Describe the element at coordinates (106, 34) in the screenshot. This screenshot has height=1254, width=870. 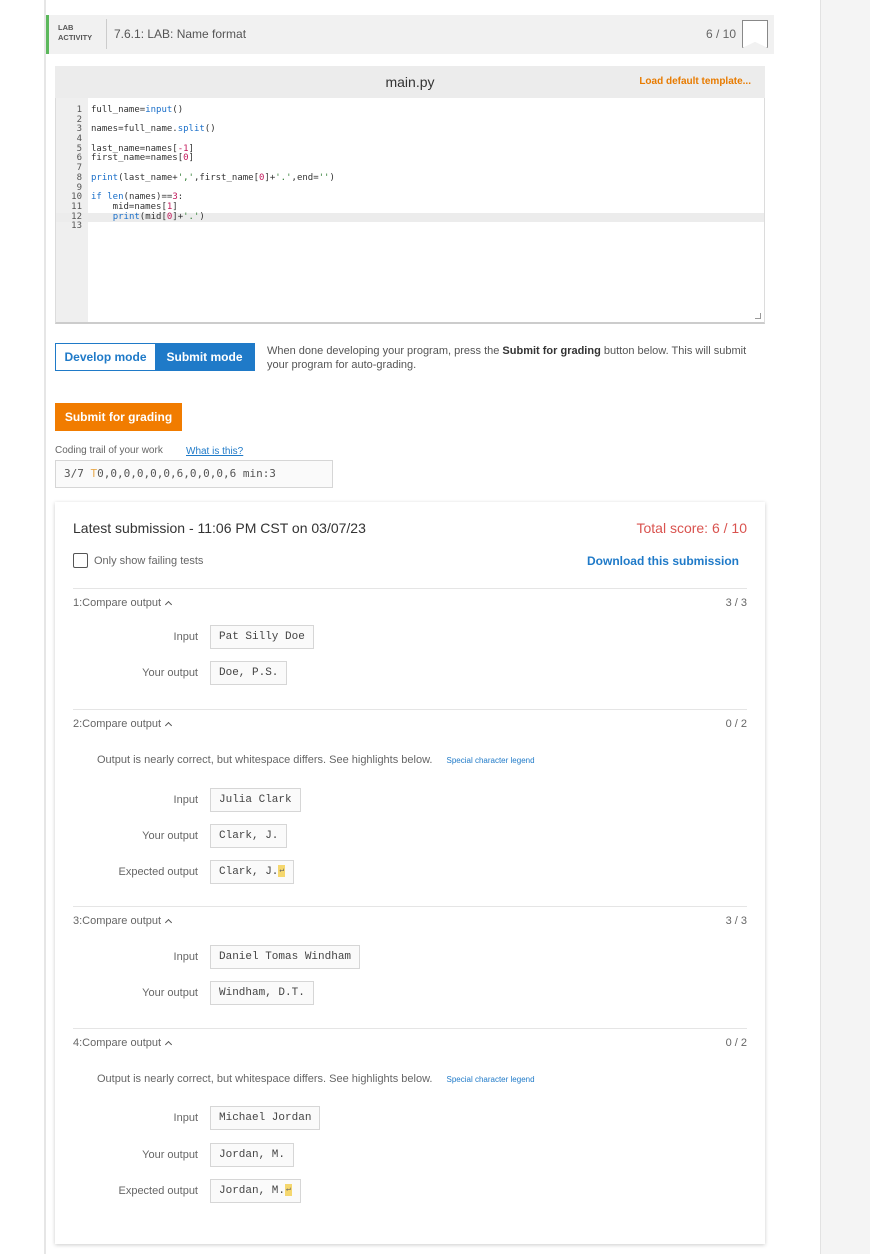
I see `header-divider` at that location.